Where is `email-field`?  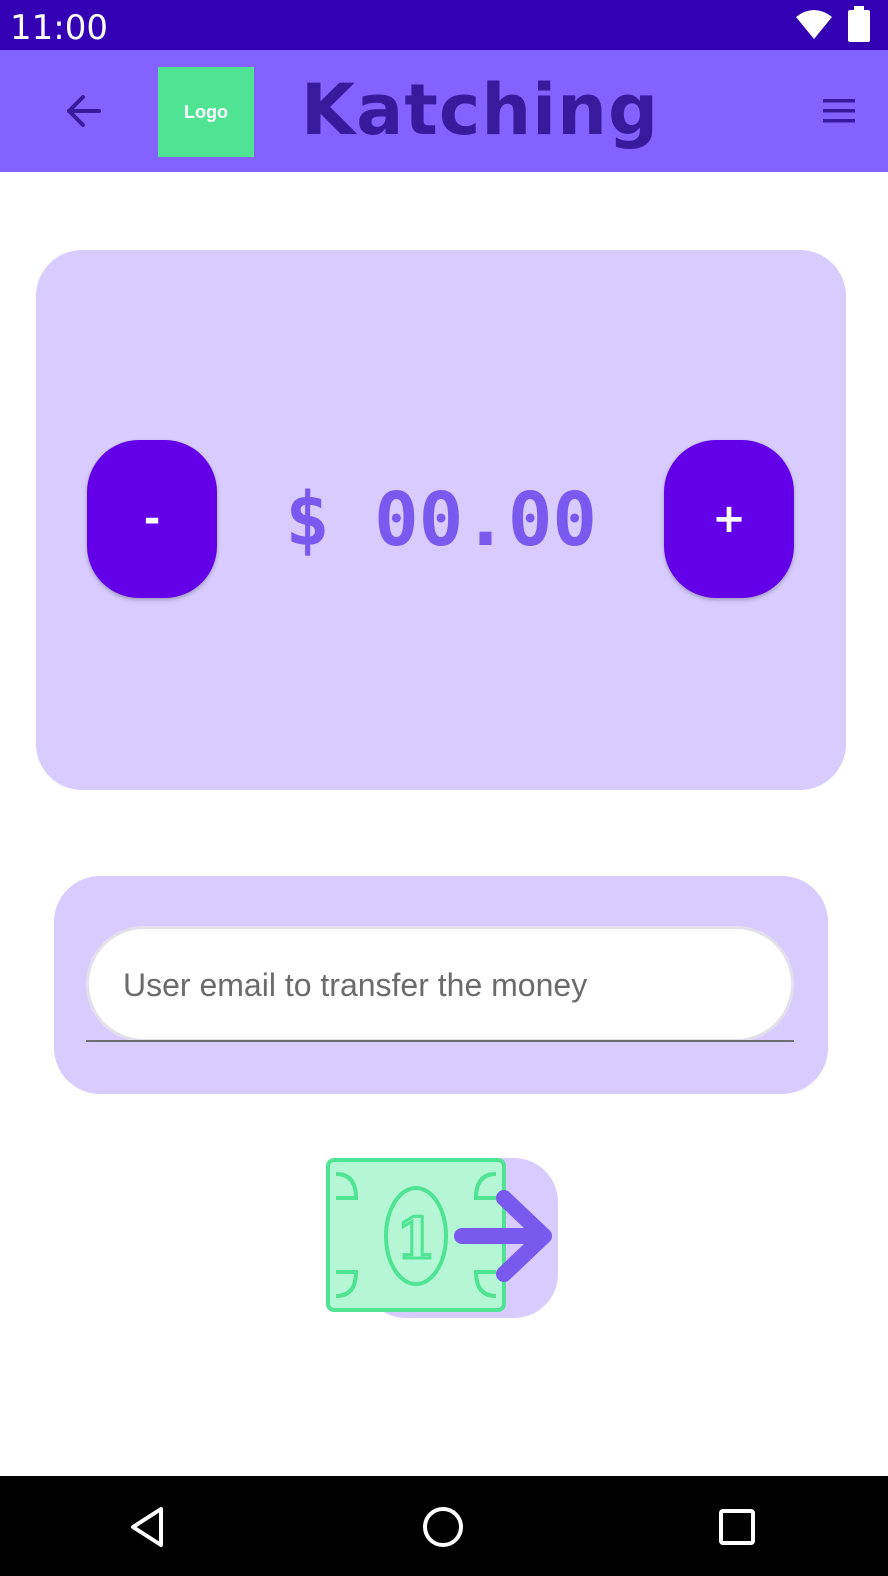 email-field is located at coordinates (443, 985).